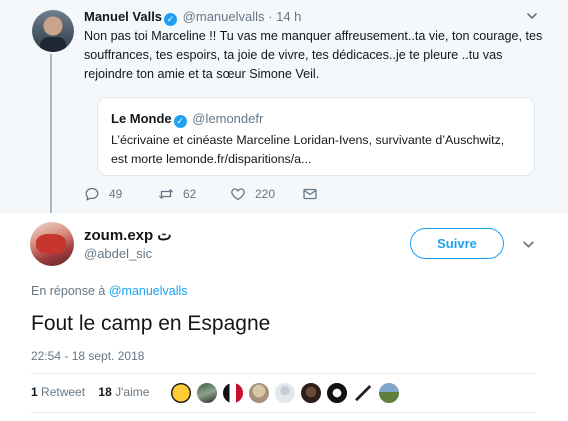 This screenshot has width=568, height=421. I want to click on like-count: 220, so click(265, 194).